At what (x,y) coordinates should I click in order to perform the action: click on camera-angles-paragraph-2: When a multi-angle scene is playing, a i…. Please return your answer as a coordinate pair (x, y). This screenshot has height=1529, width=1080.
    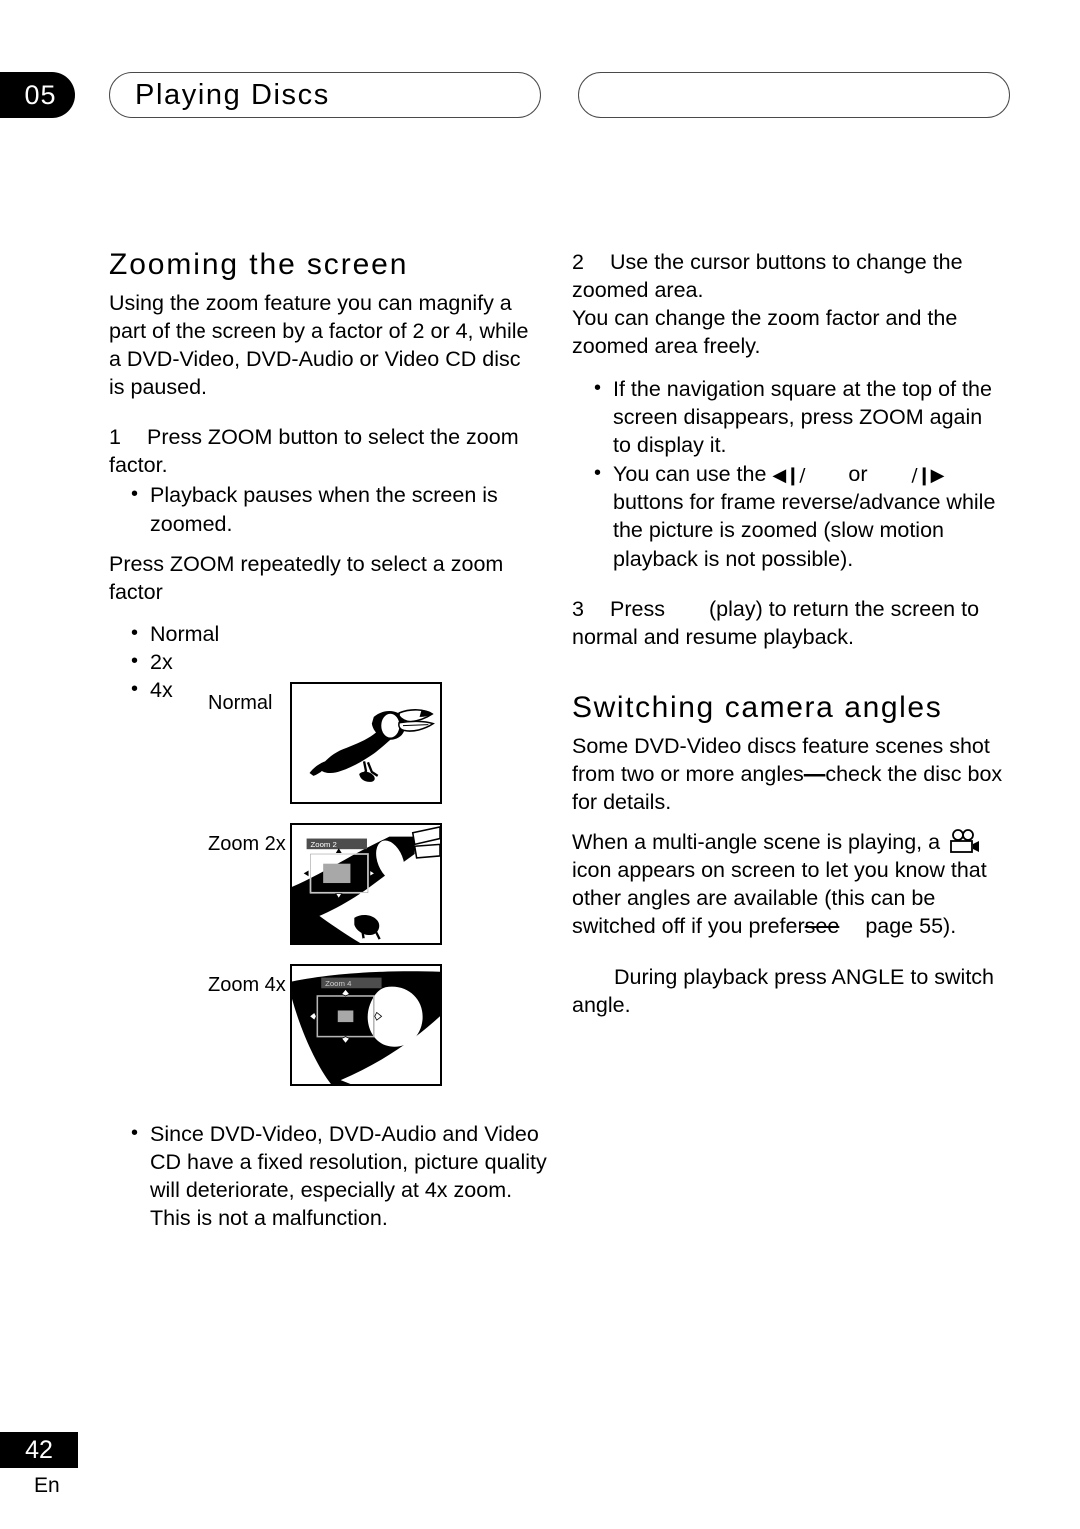
    Looking at the image, I should click on (788, 884).